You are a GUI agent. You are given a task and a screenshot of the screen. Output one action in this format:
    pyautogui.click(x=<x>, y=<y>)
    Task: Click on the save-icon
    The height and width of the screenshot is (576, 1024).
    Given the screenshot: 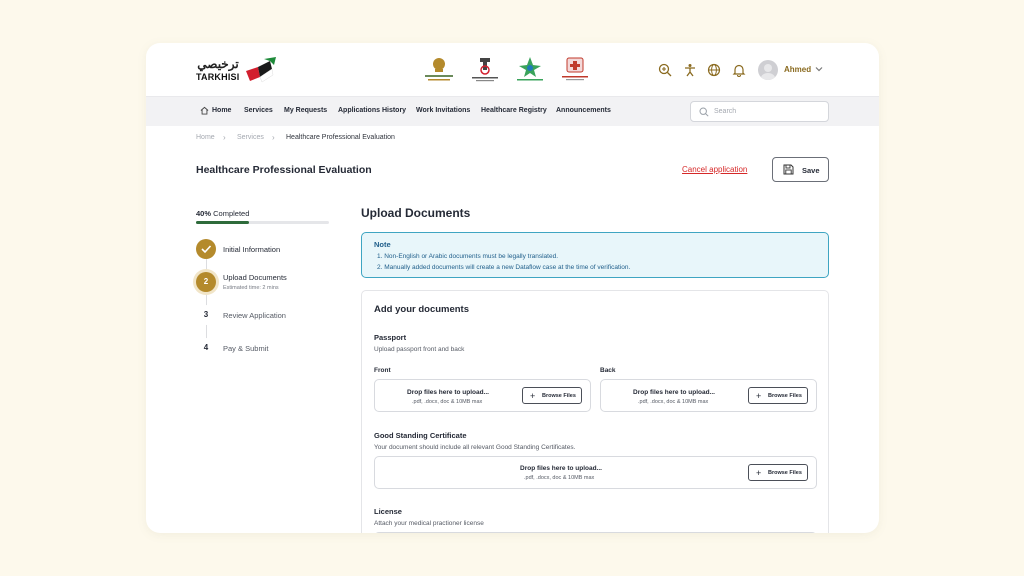 What is the action you would take?
    pyautogui.click(x=788, y=169)
    